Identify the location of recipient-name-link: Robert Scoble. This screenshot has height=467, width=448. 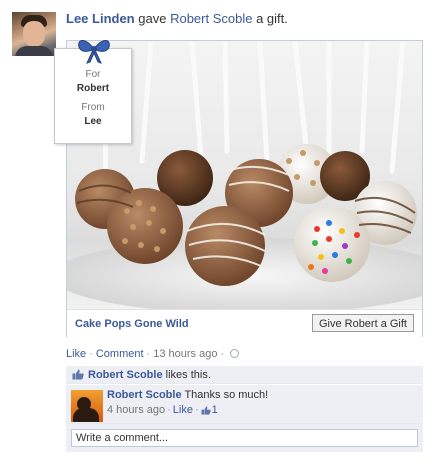
(211, 18).